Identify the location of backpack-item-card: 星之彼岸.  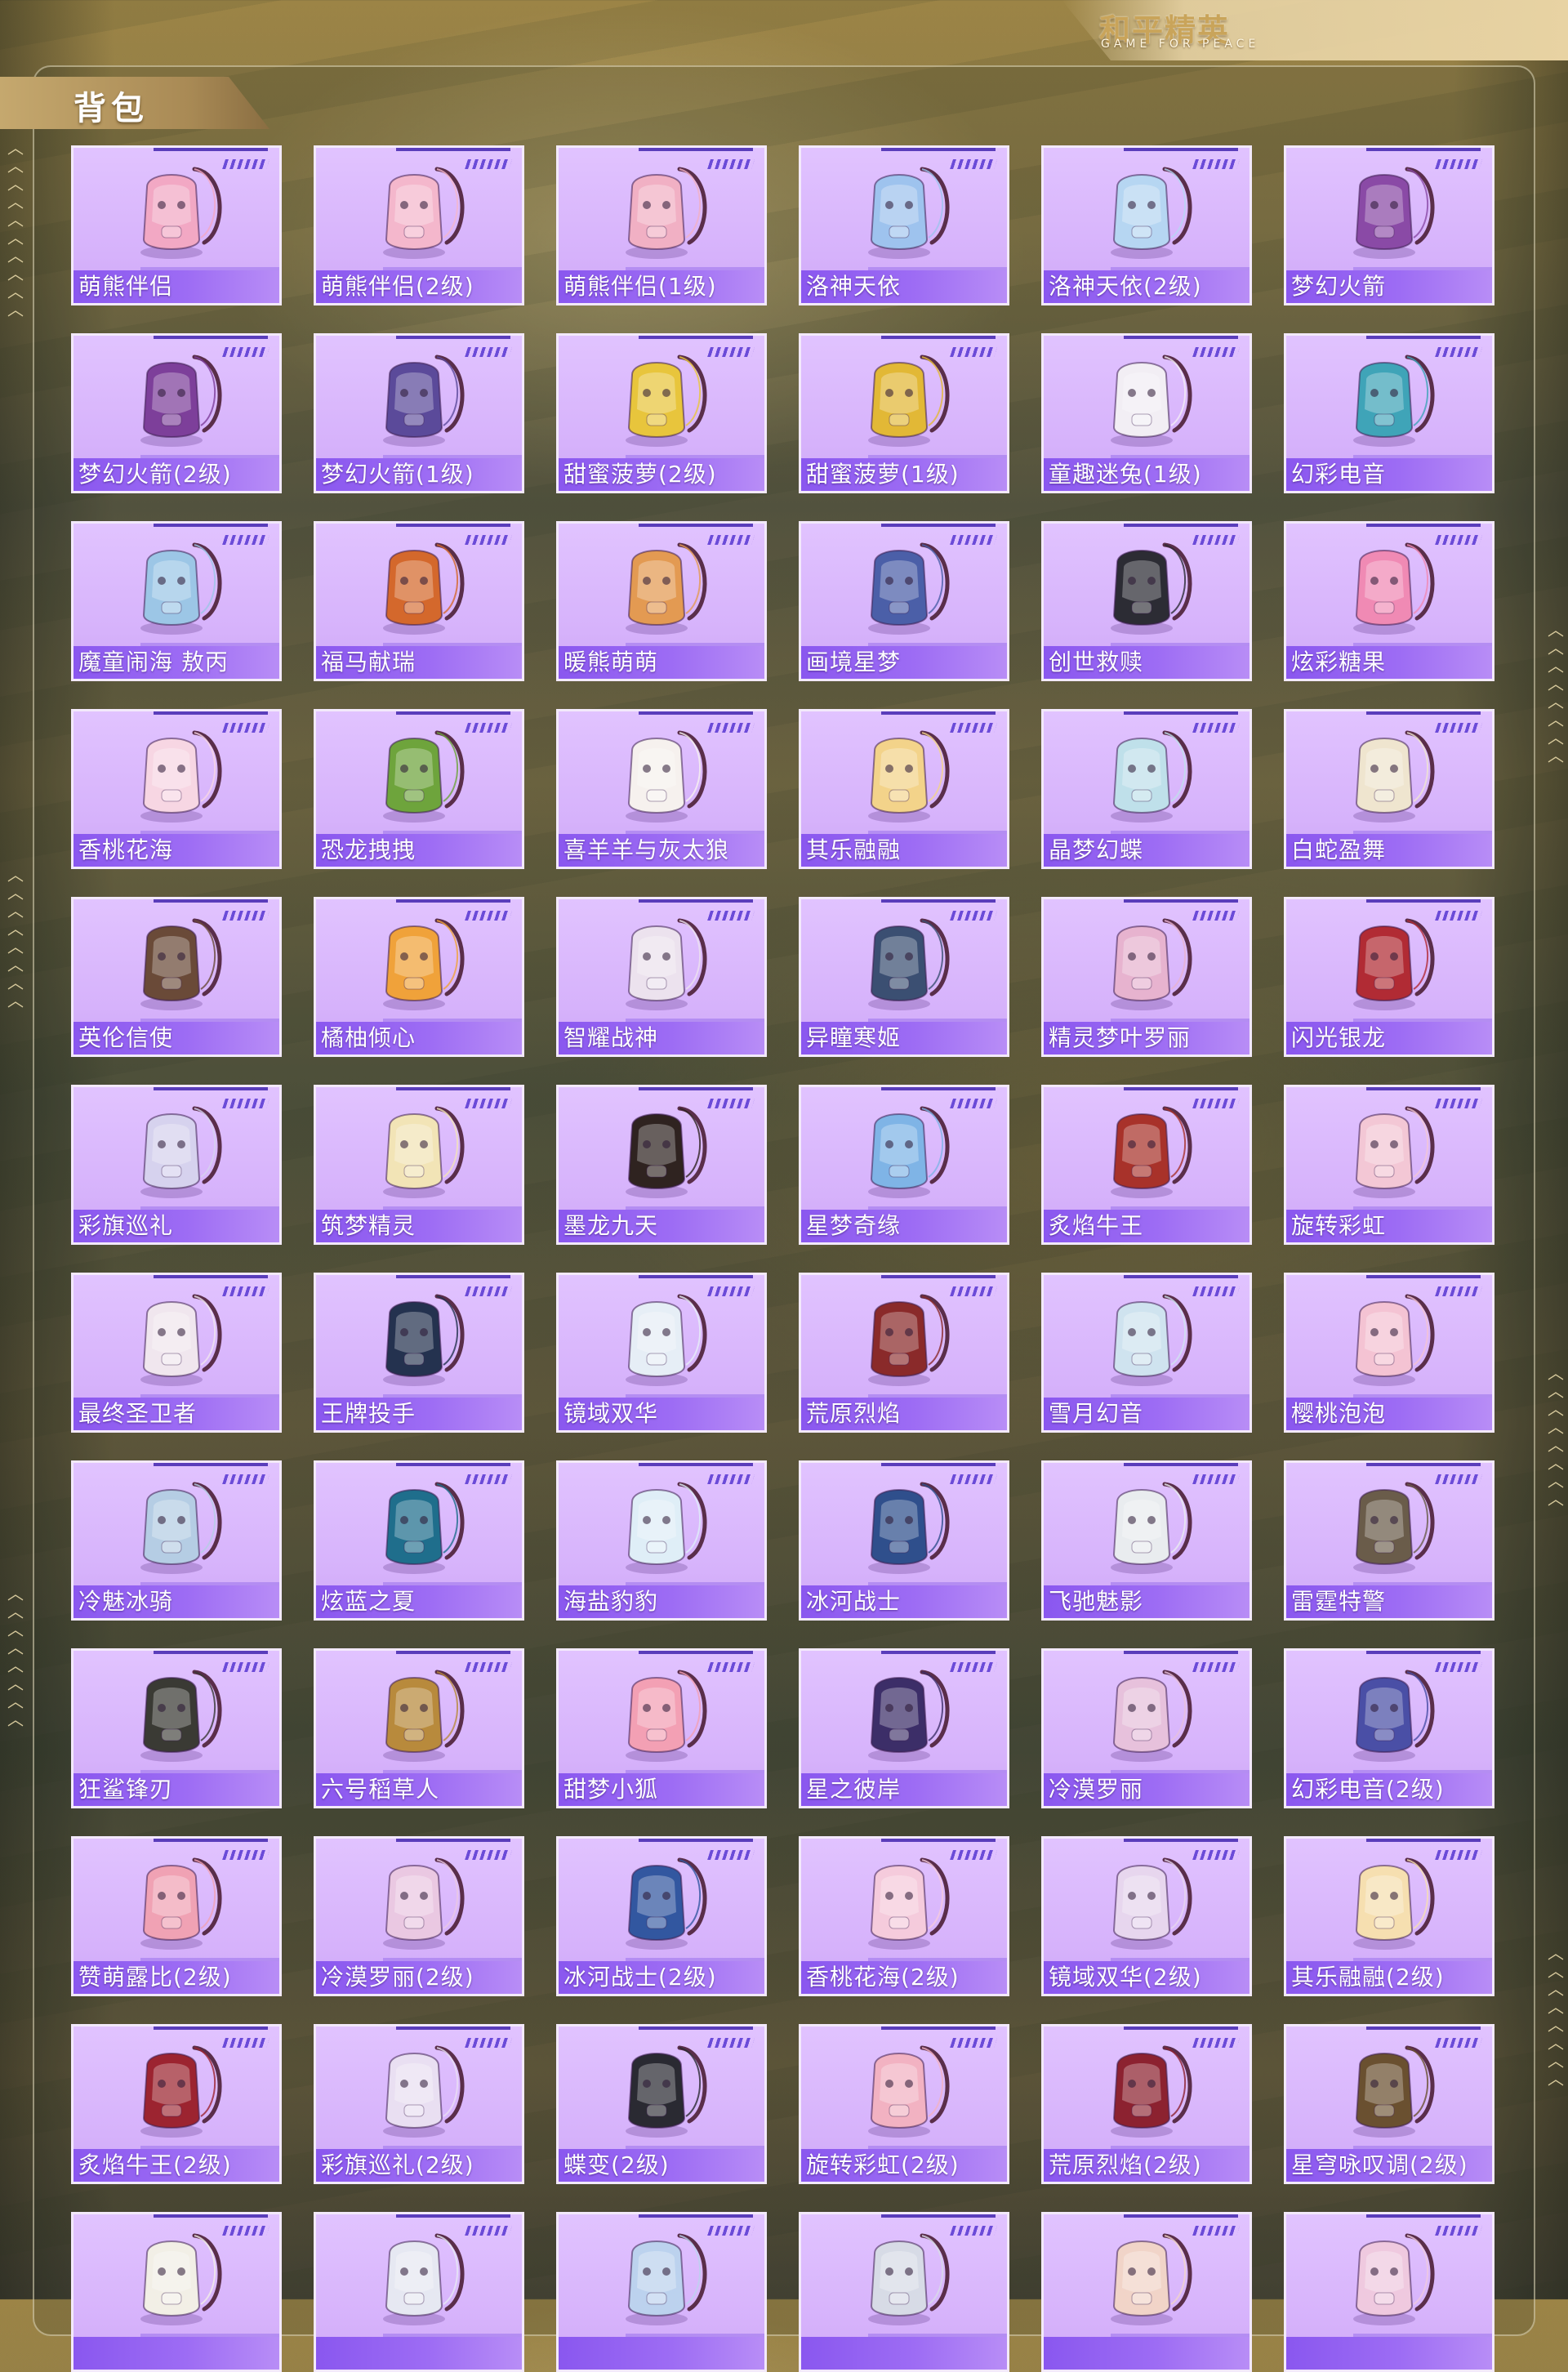
(904, 1728).